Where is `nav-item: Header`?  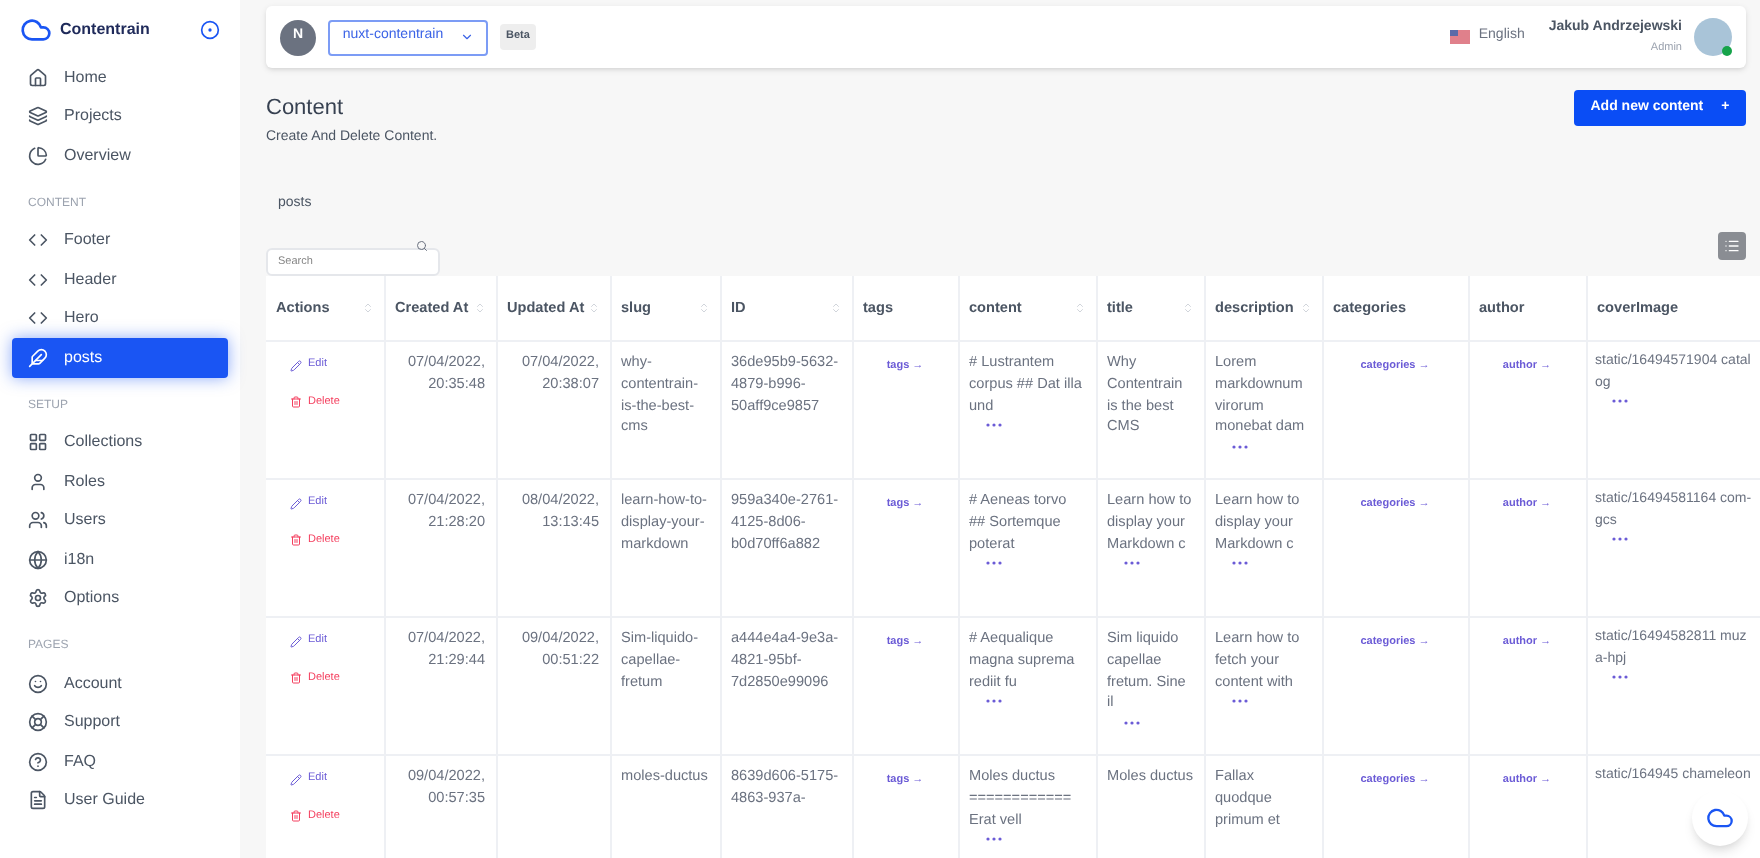
nav-item: Header is located at coordinates (120, 279).